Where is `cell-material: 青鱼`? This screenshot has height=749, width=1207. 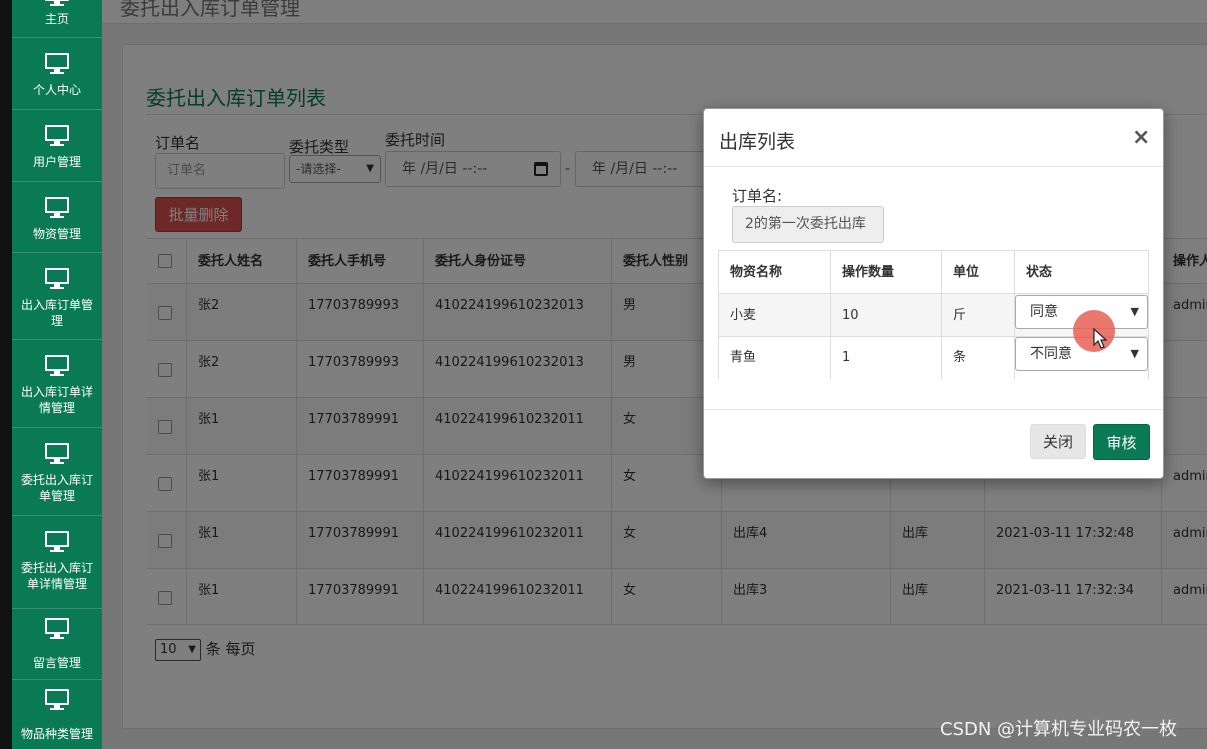 cell-material: 青鱼 is located at coordinates (743, 357).